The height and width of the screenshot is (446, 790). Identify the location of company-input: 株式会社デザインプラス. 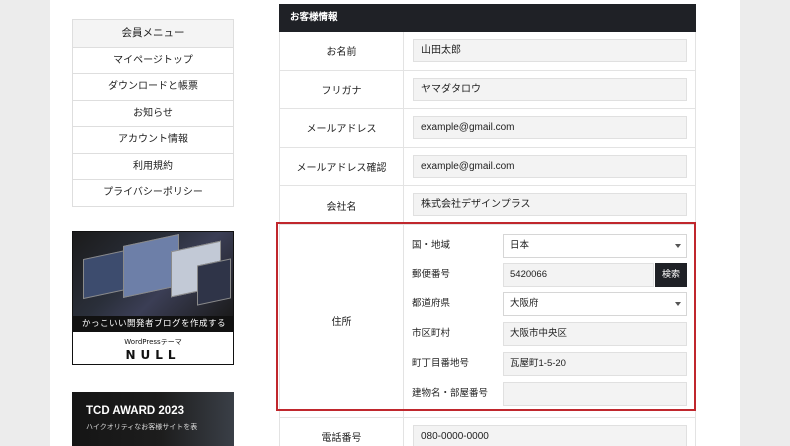
(550, 205).